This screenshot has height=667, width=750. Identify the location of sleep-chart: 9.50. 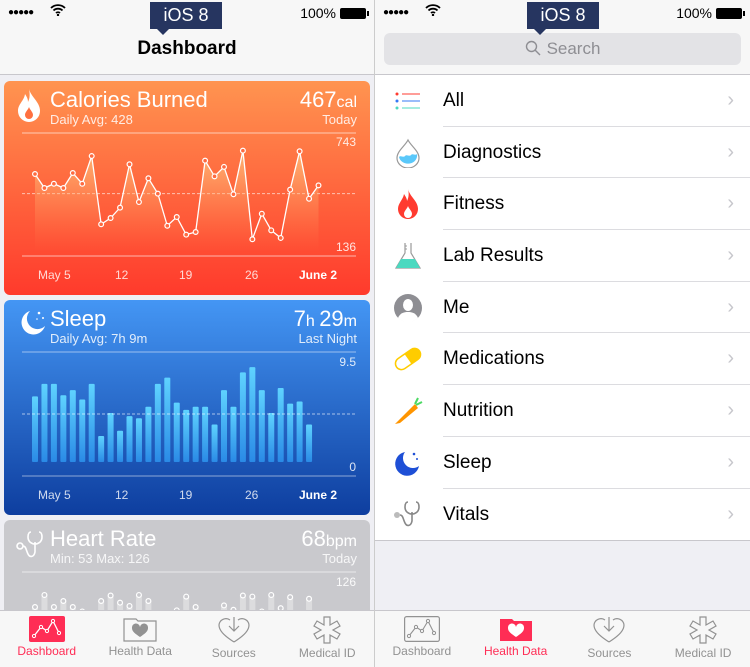
(189, 414).